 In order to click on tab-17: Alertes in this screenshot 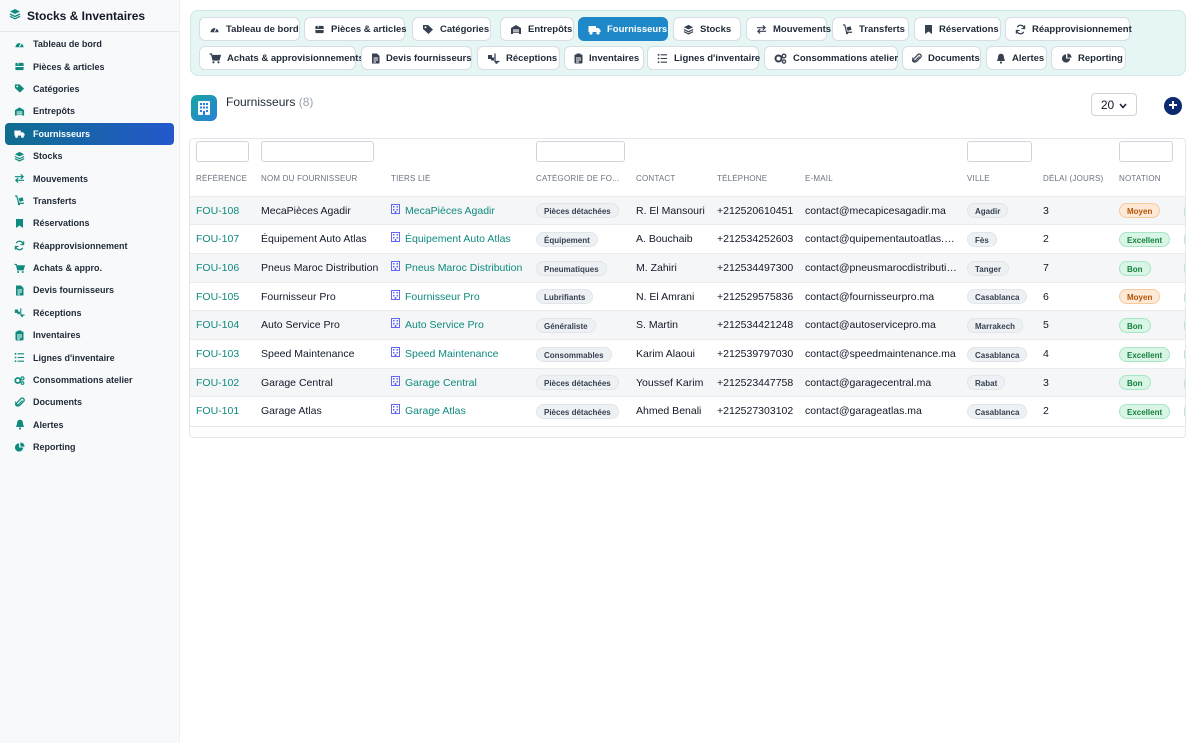, I will do `click(1016, 58)`.